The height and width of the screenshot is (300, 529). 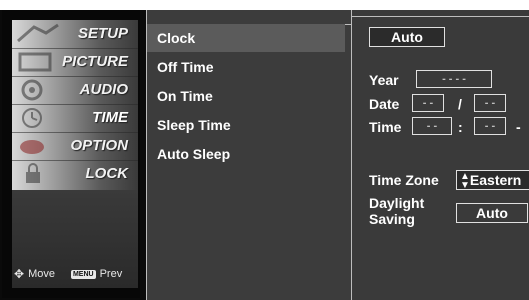 I want to click on picture-icon, so click(x=35, y=62).